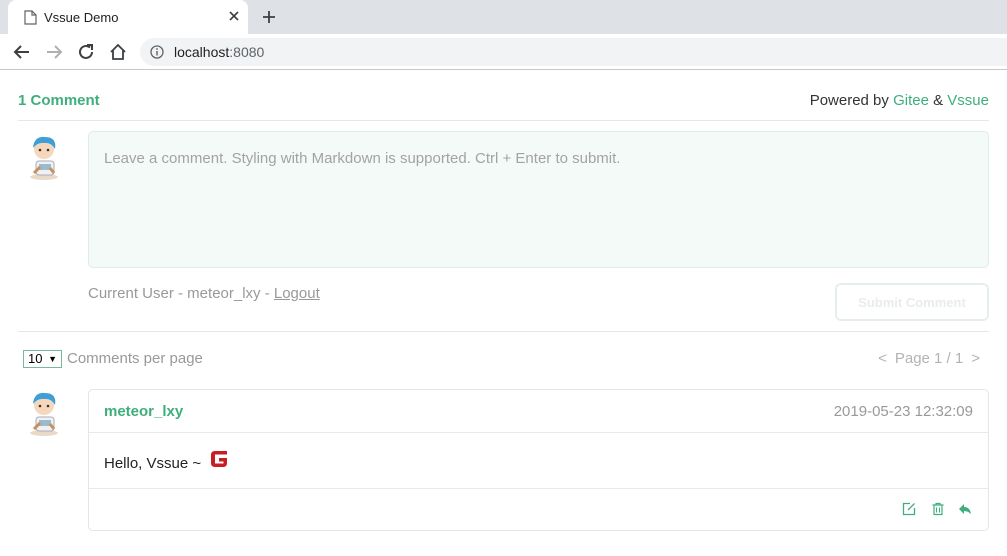 This screenshot has height=556, width=1007. I want to click on gitee-logo, so click(219, 459).